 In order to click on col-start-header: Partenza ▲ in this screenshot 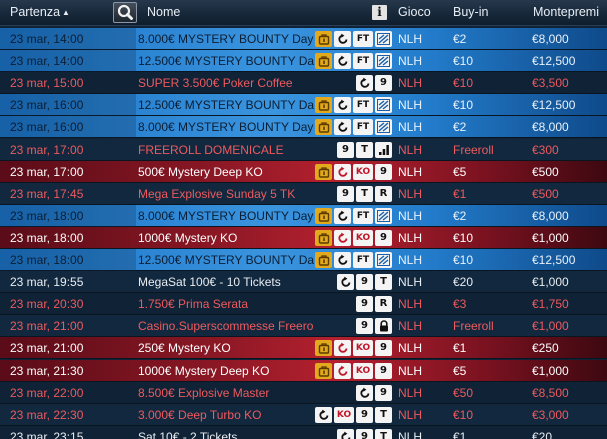, I will do `click(40, 13)`.